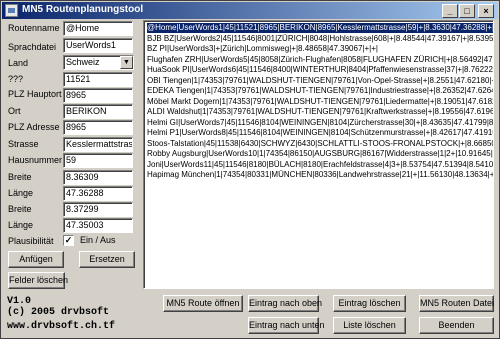 This screenshot has height=339, width=500. I want to click on land-select: Schweiz ▼, so click(98, 62).